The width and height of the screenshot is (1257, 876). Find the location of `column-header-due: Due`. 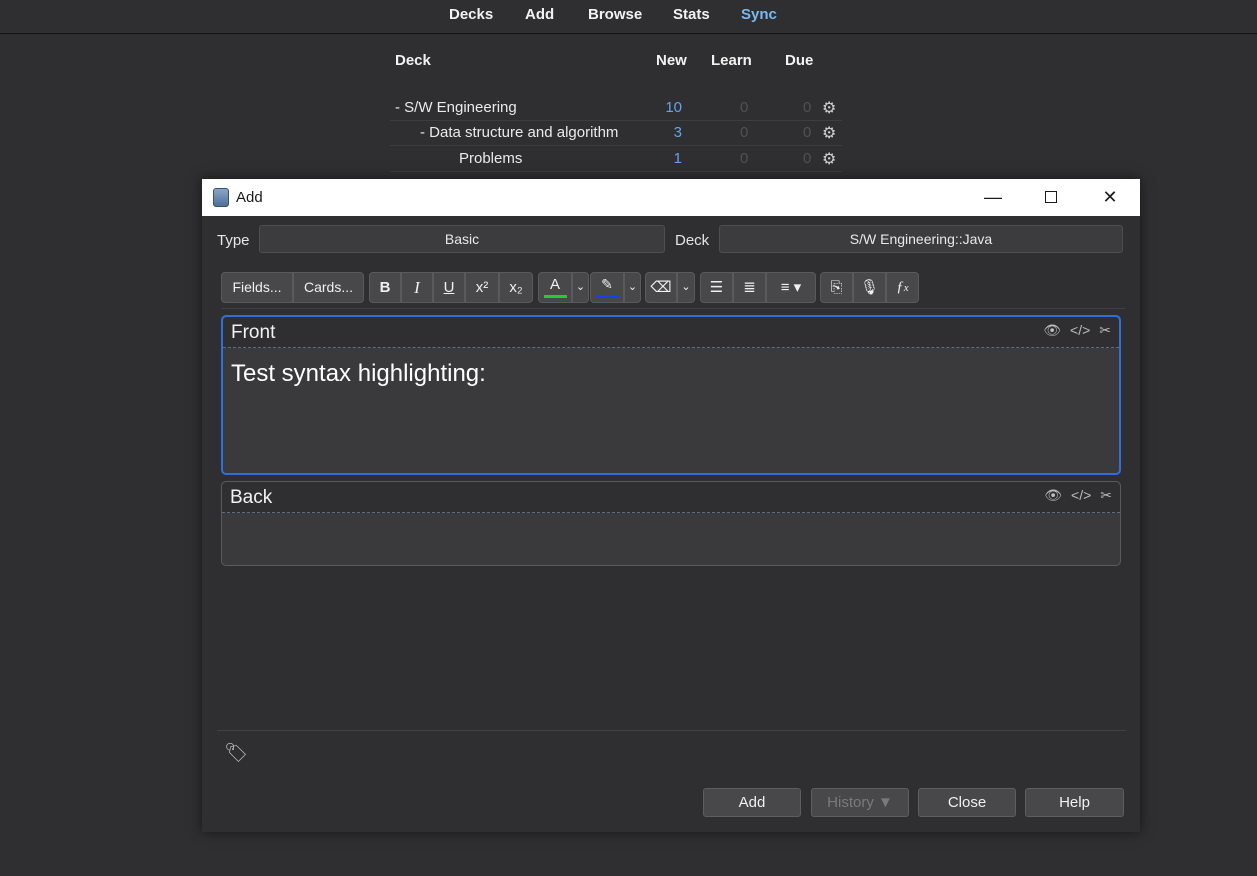

column-header-due: Due is located at coordinates (799, 60).